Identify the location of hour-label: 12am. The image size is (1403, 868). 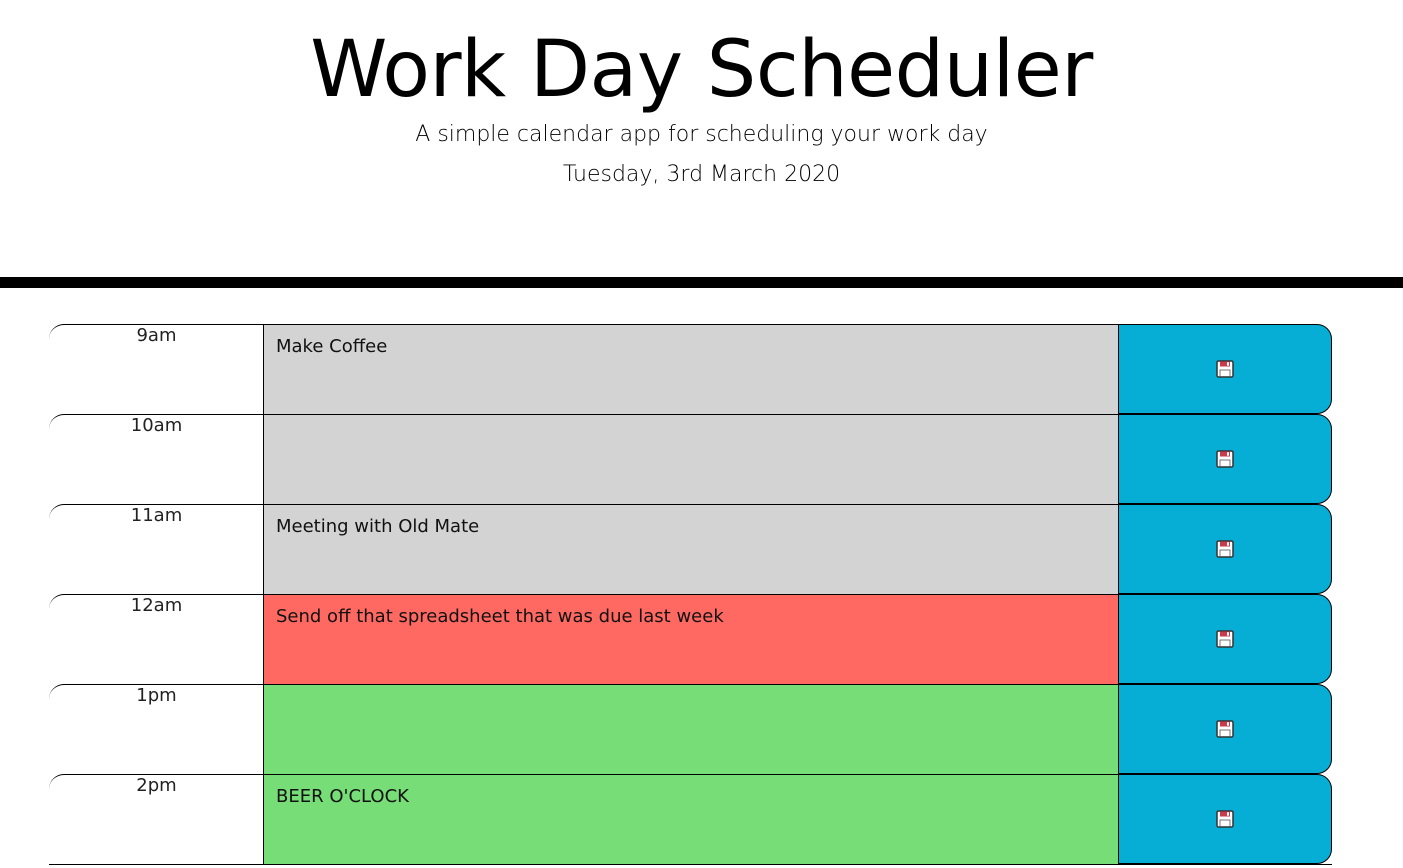
(156, 639).